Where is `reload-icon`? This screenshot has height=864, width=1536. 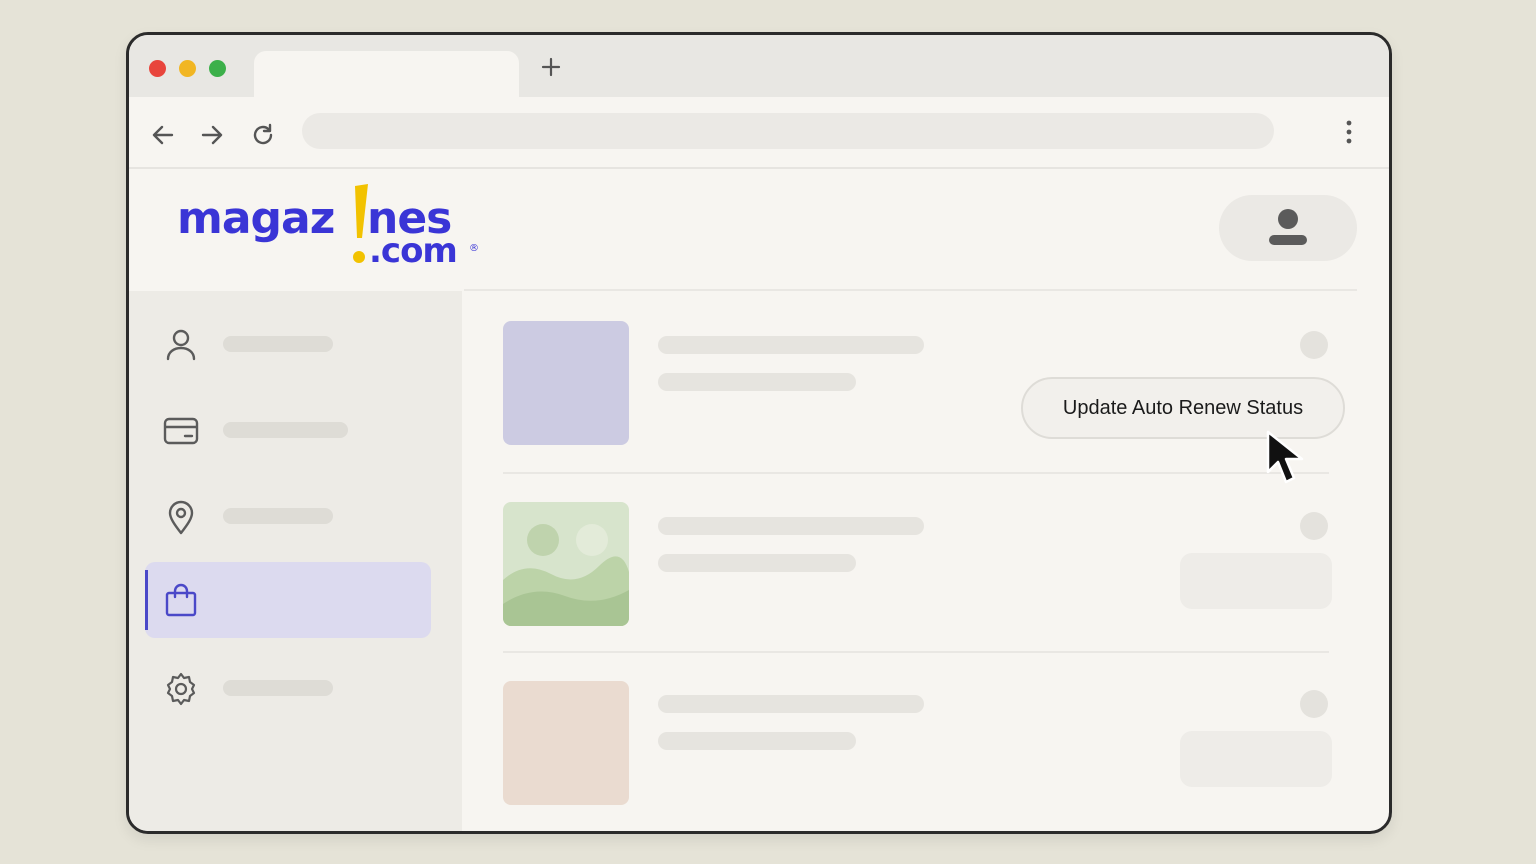
reload-icon is located at coordinates (263, 135).